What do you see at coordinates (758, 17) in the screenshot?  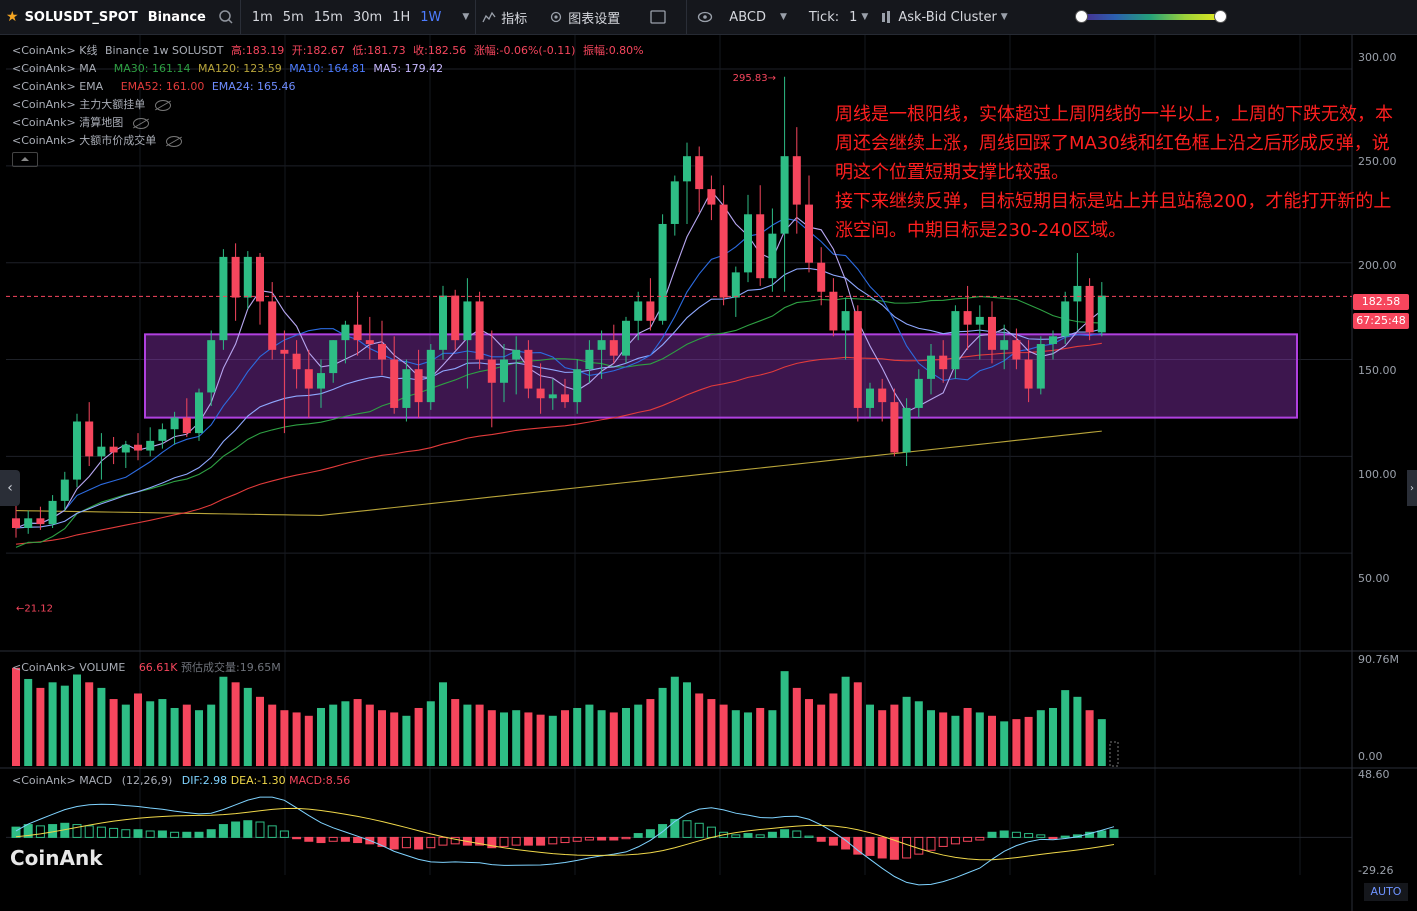 I see `abcd-selector: ABCD ▼` at bounding box center [758, 17].